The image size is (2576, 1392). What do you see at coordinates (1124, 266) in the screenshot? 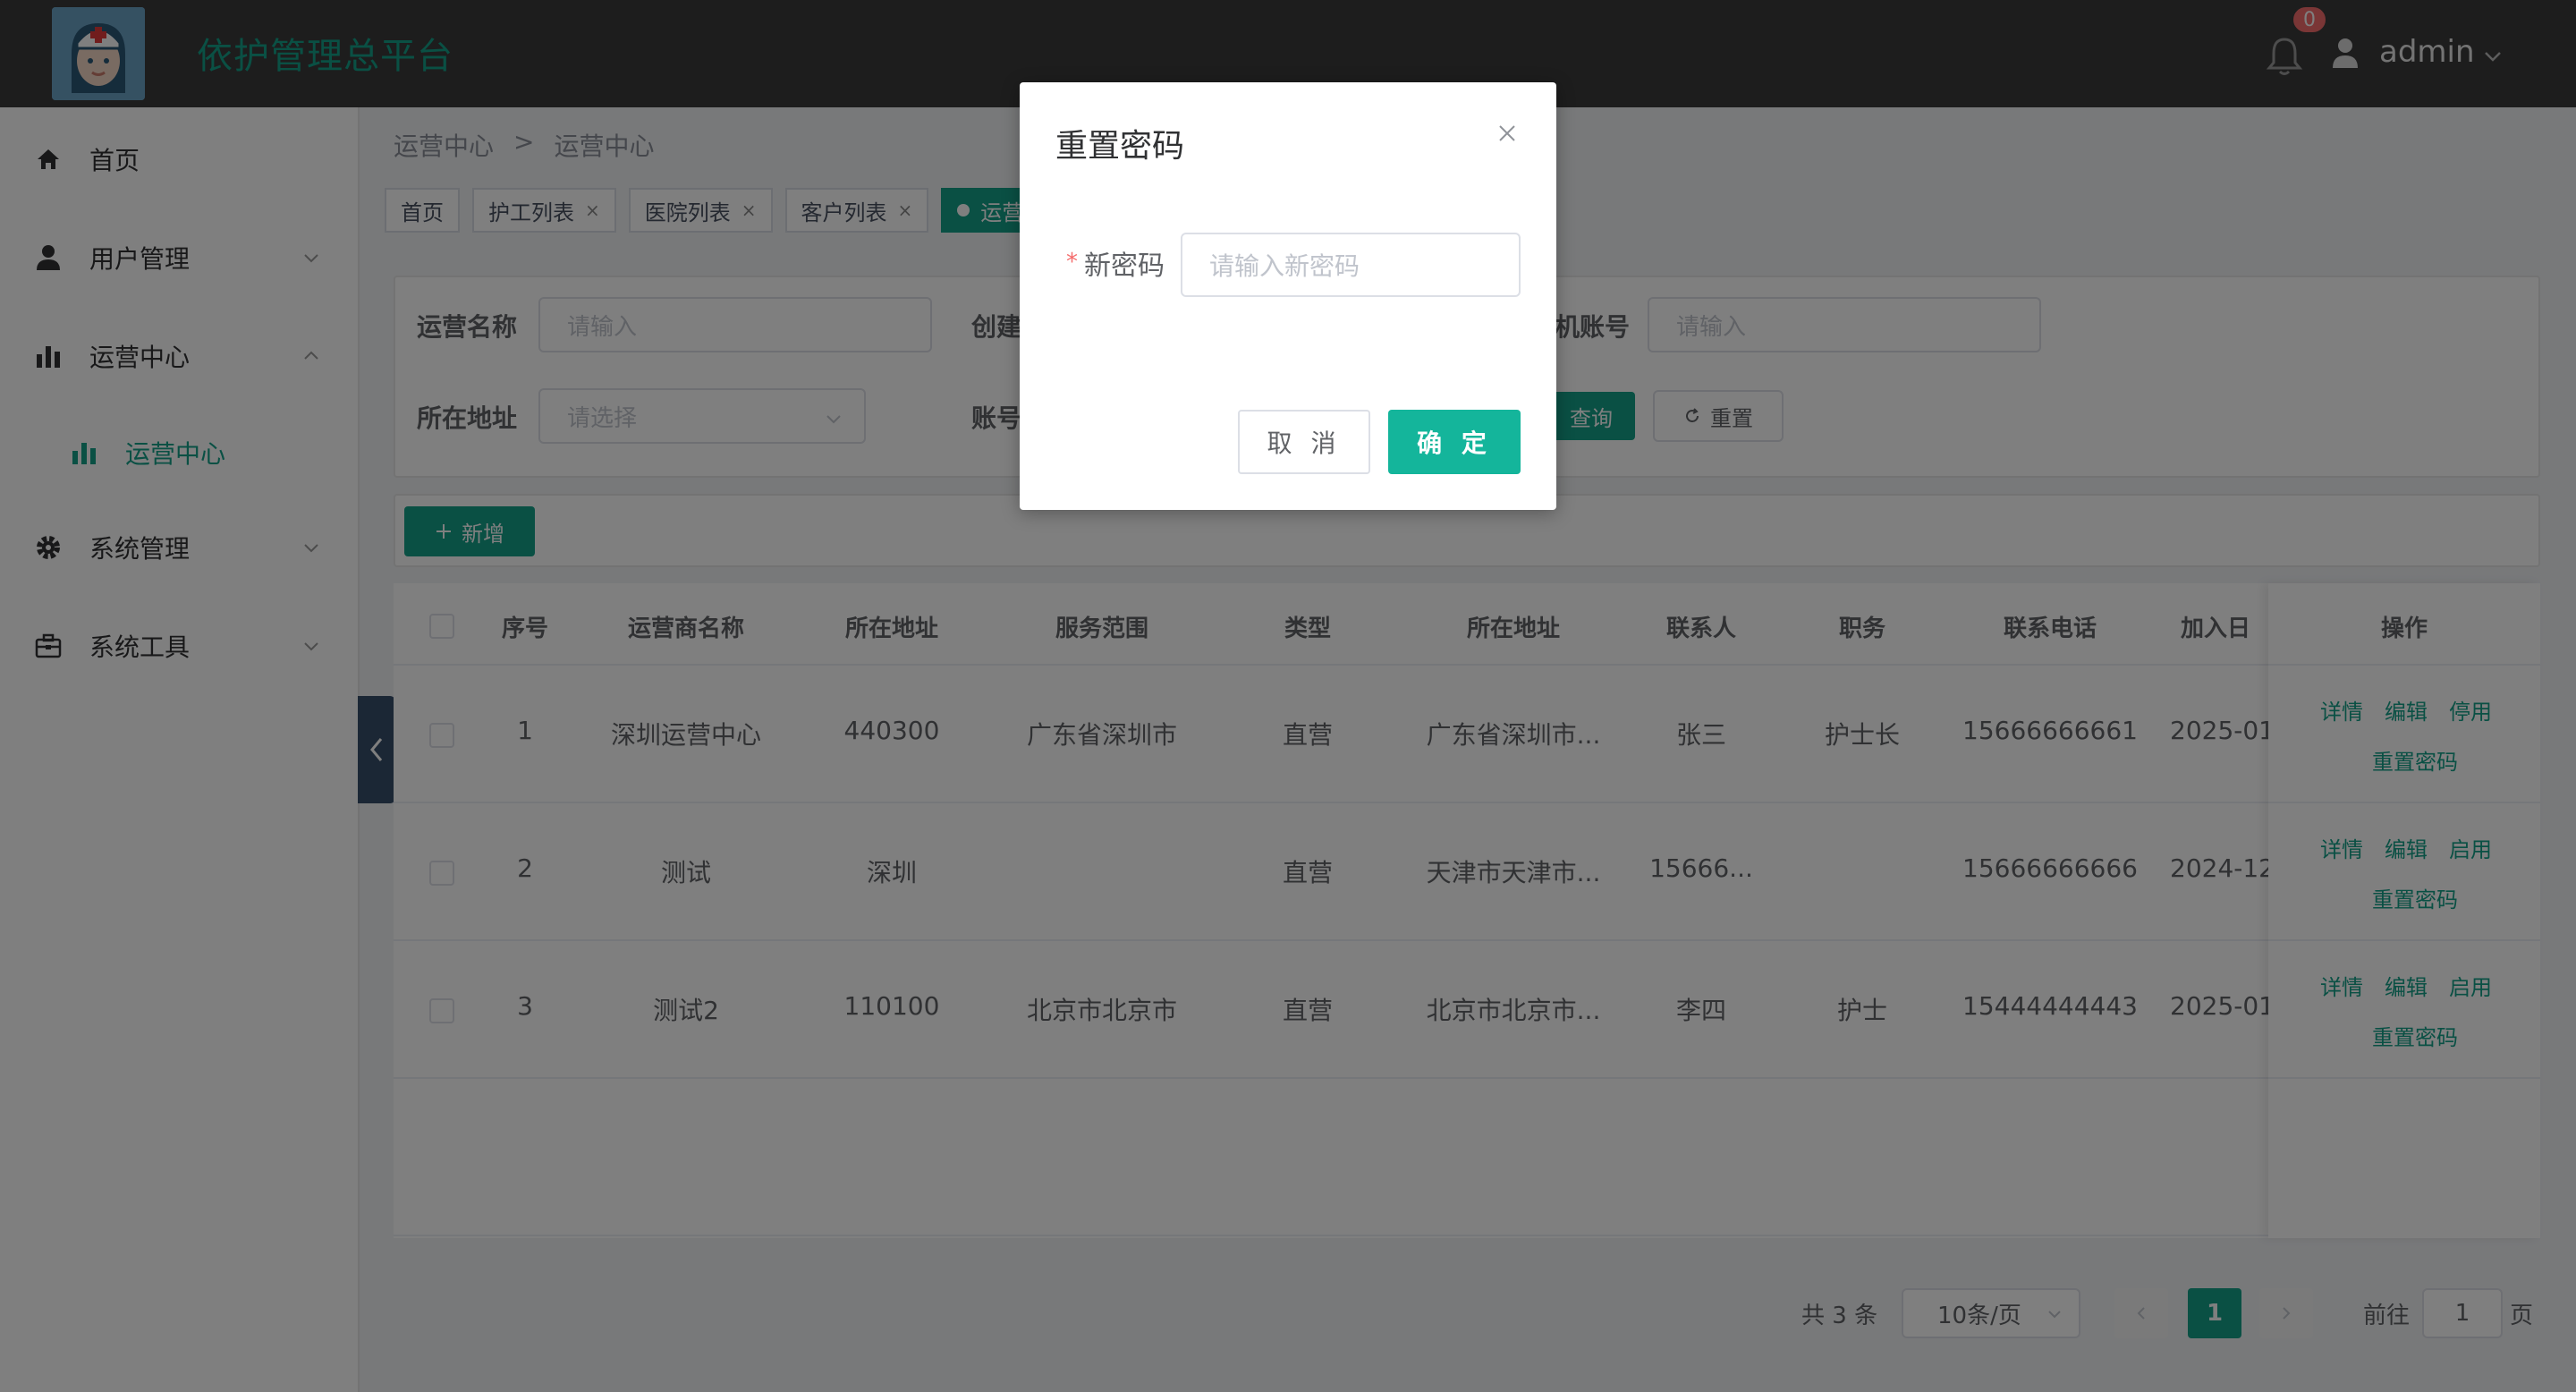
I see `new-password-label: 新密码` at bounding box center [1124, 266].